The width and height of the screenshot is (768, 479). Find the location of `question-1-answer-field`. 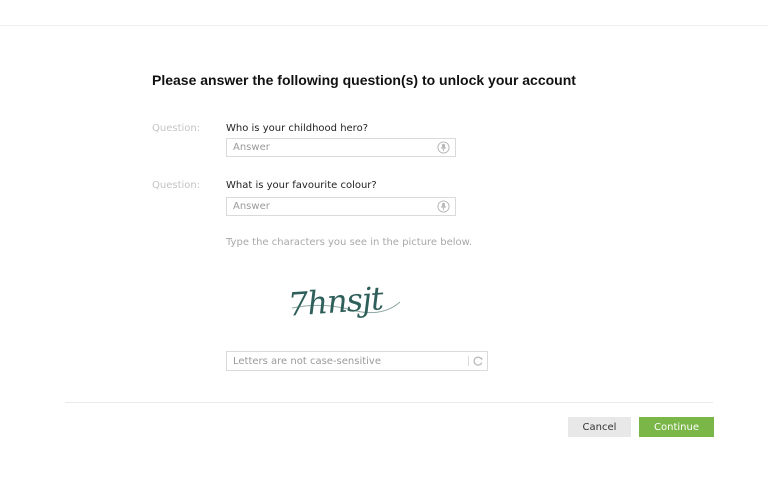

question-1-answer-field is located at coordinates (341, 147).